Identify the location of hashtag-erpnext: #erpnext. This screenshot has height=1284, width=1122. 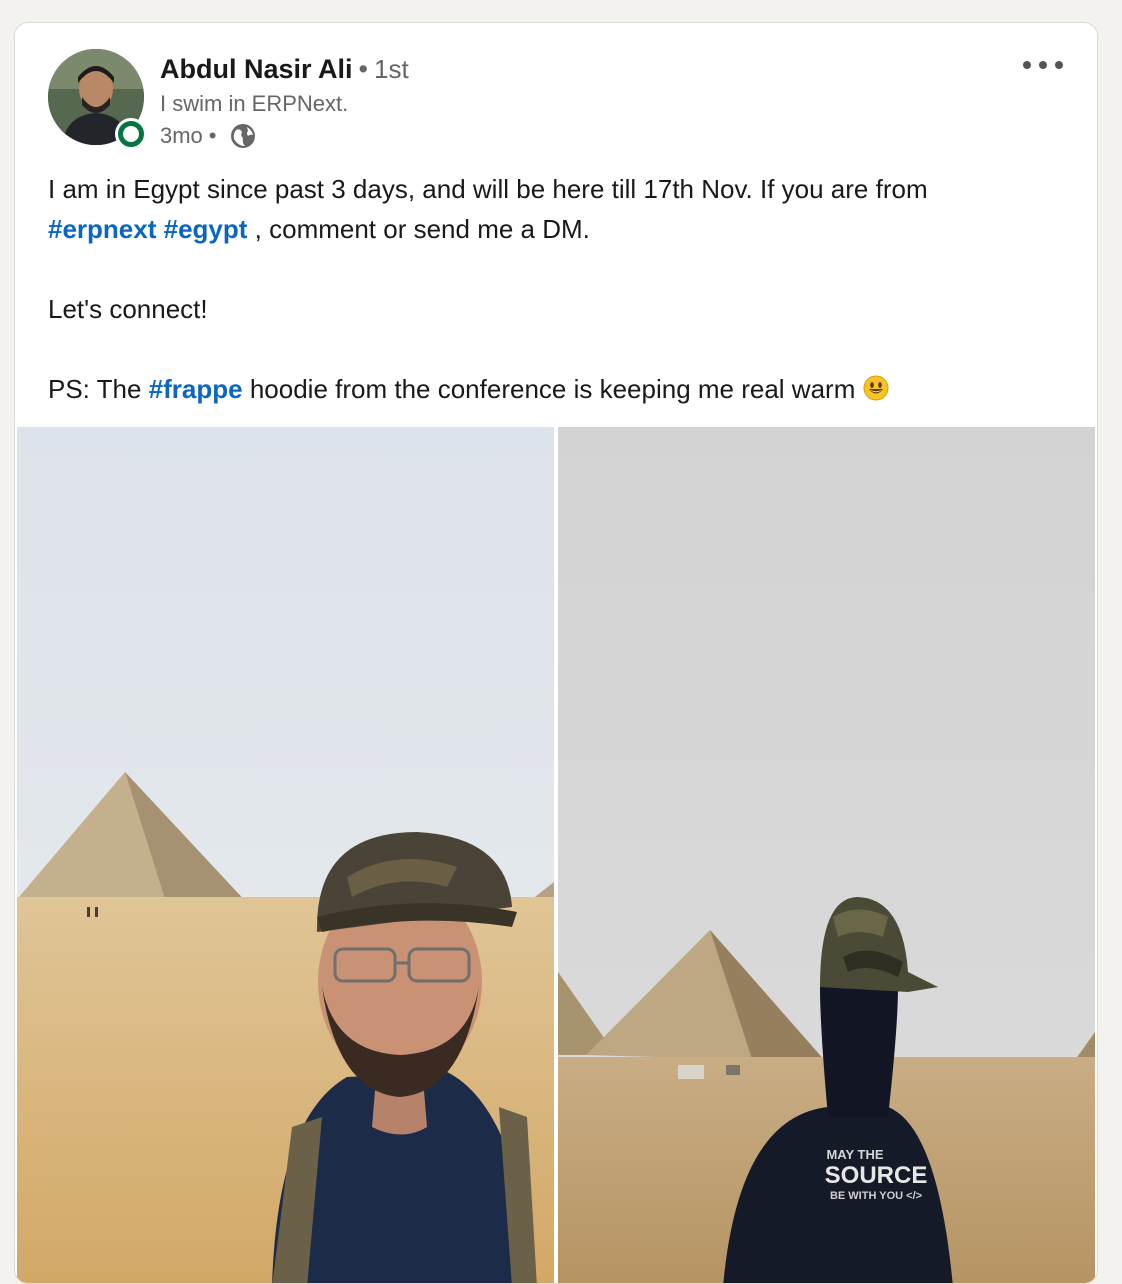
(102, 229).